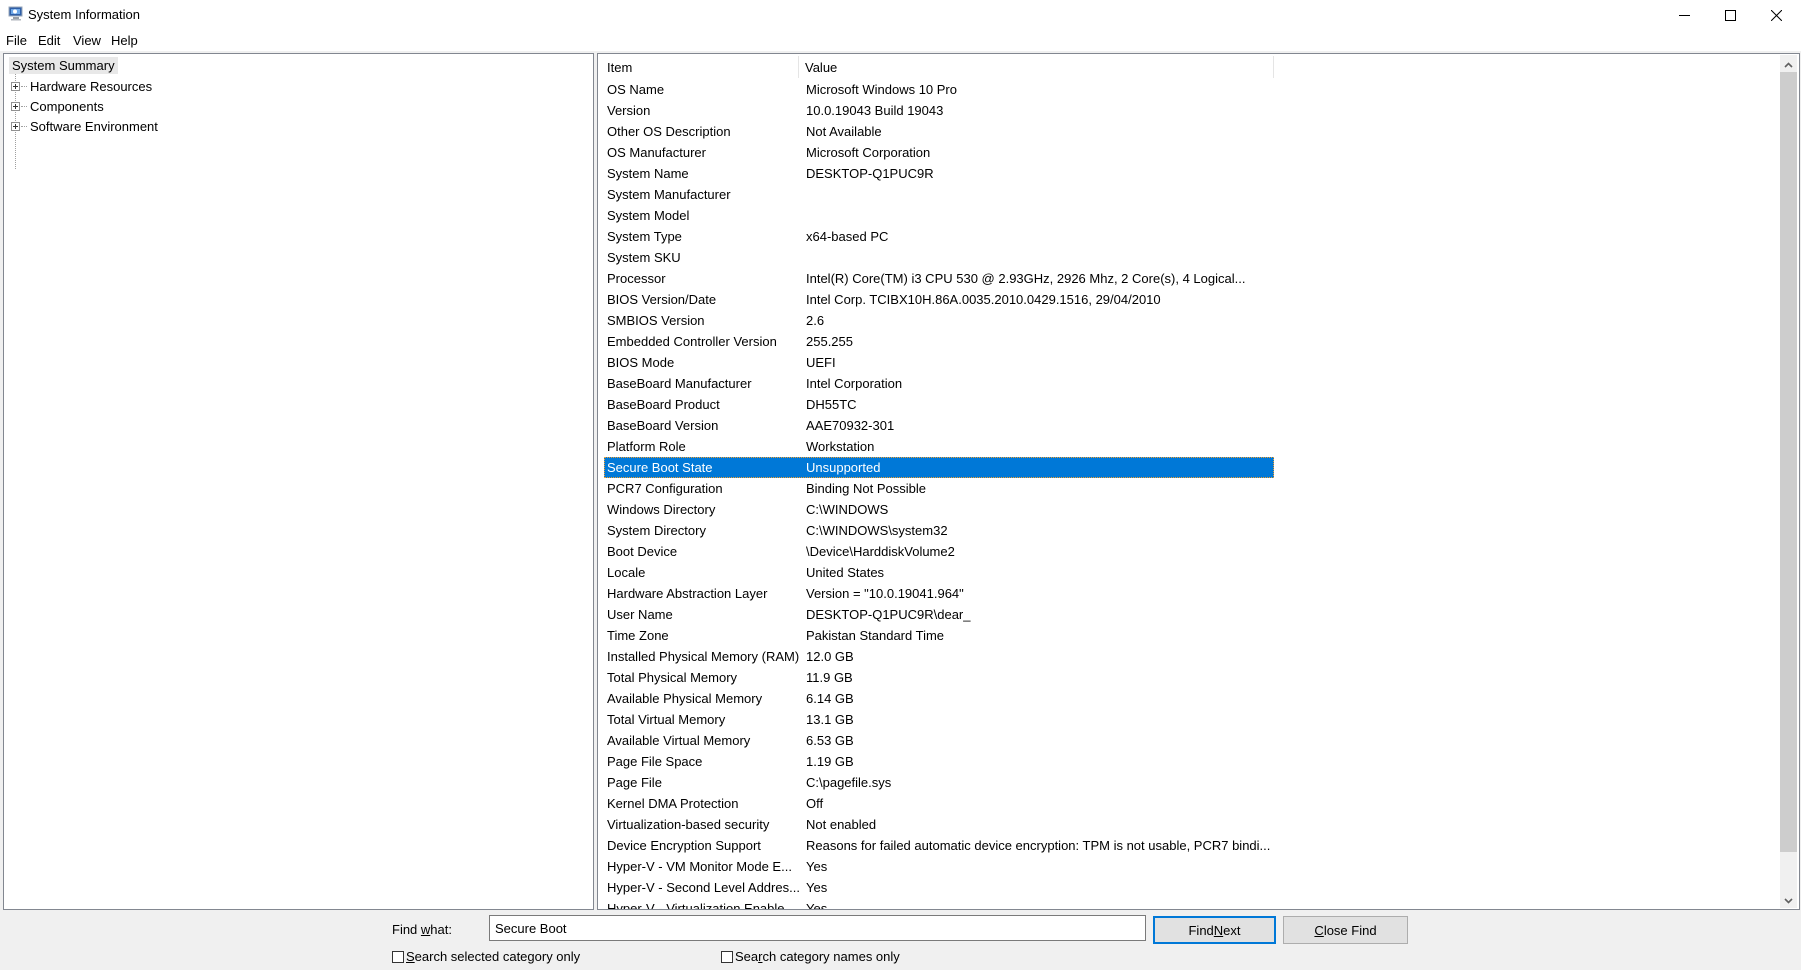 The image size is (1801, 970). What do you see at coordinates (63, 65) in the screenshot?
I see `tree-item-system-summary: System Summary` at bounding box center [63, 65].